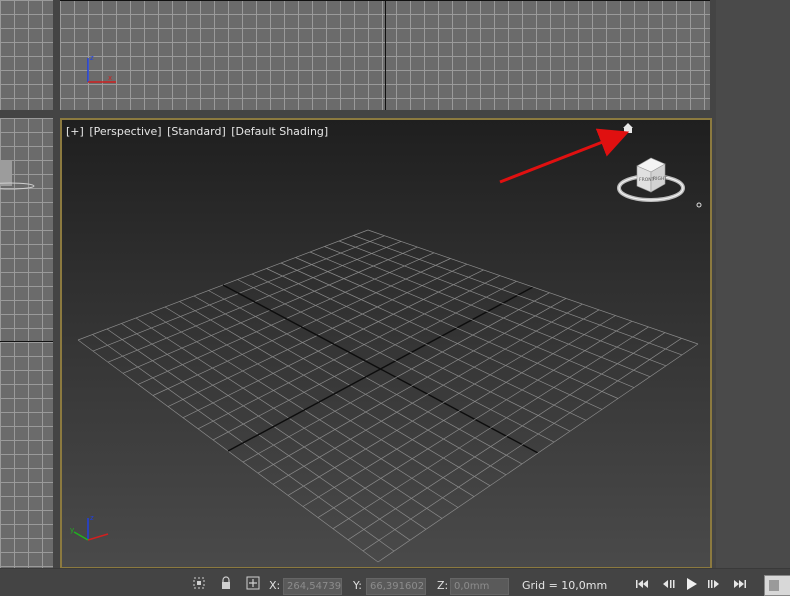  I want to click on viewport-top-left, so click(26, 55).